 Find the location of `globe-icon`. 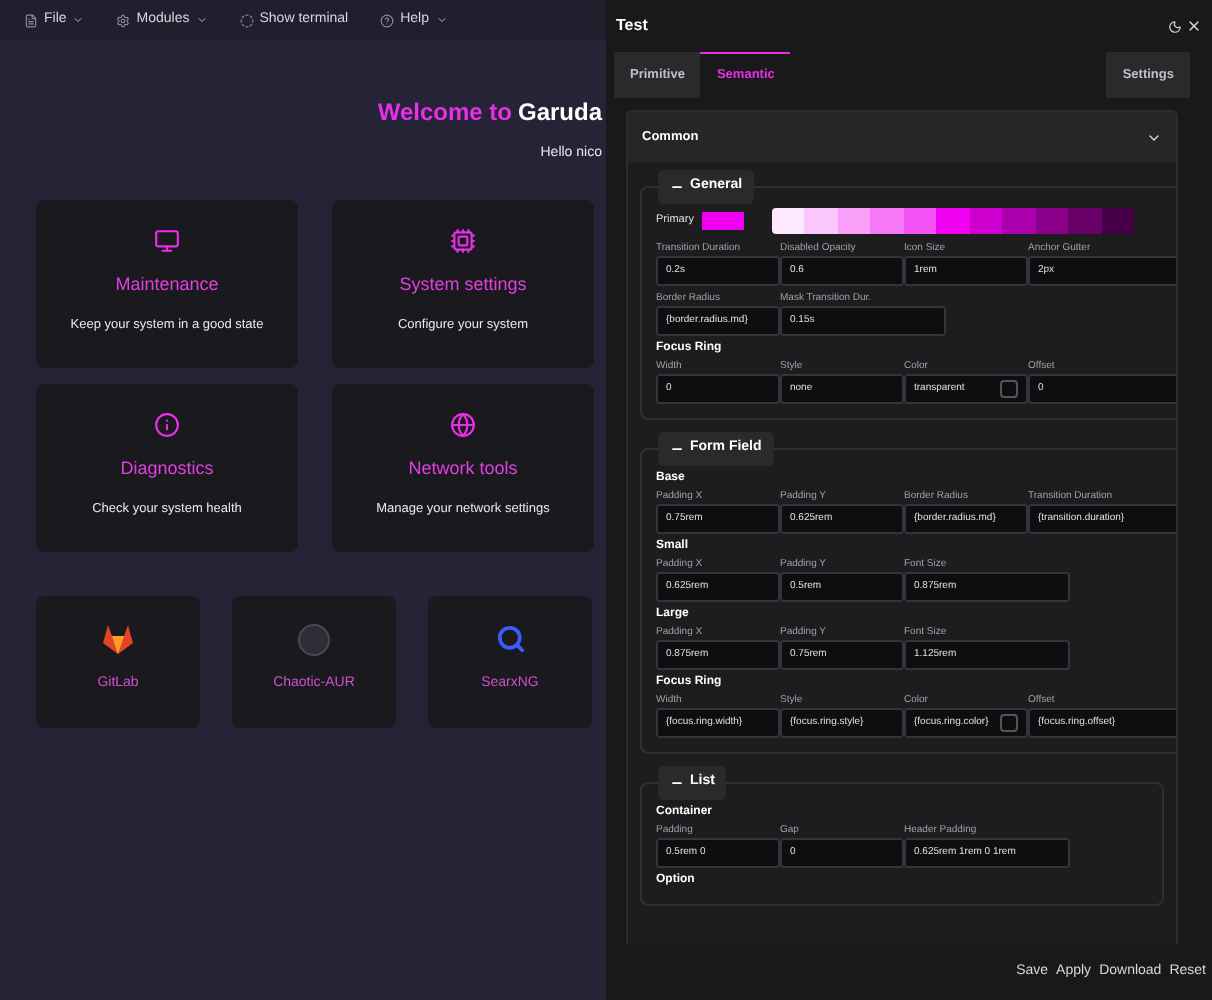

globe-icon is located at coordinates (463, 424).